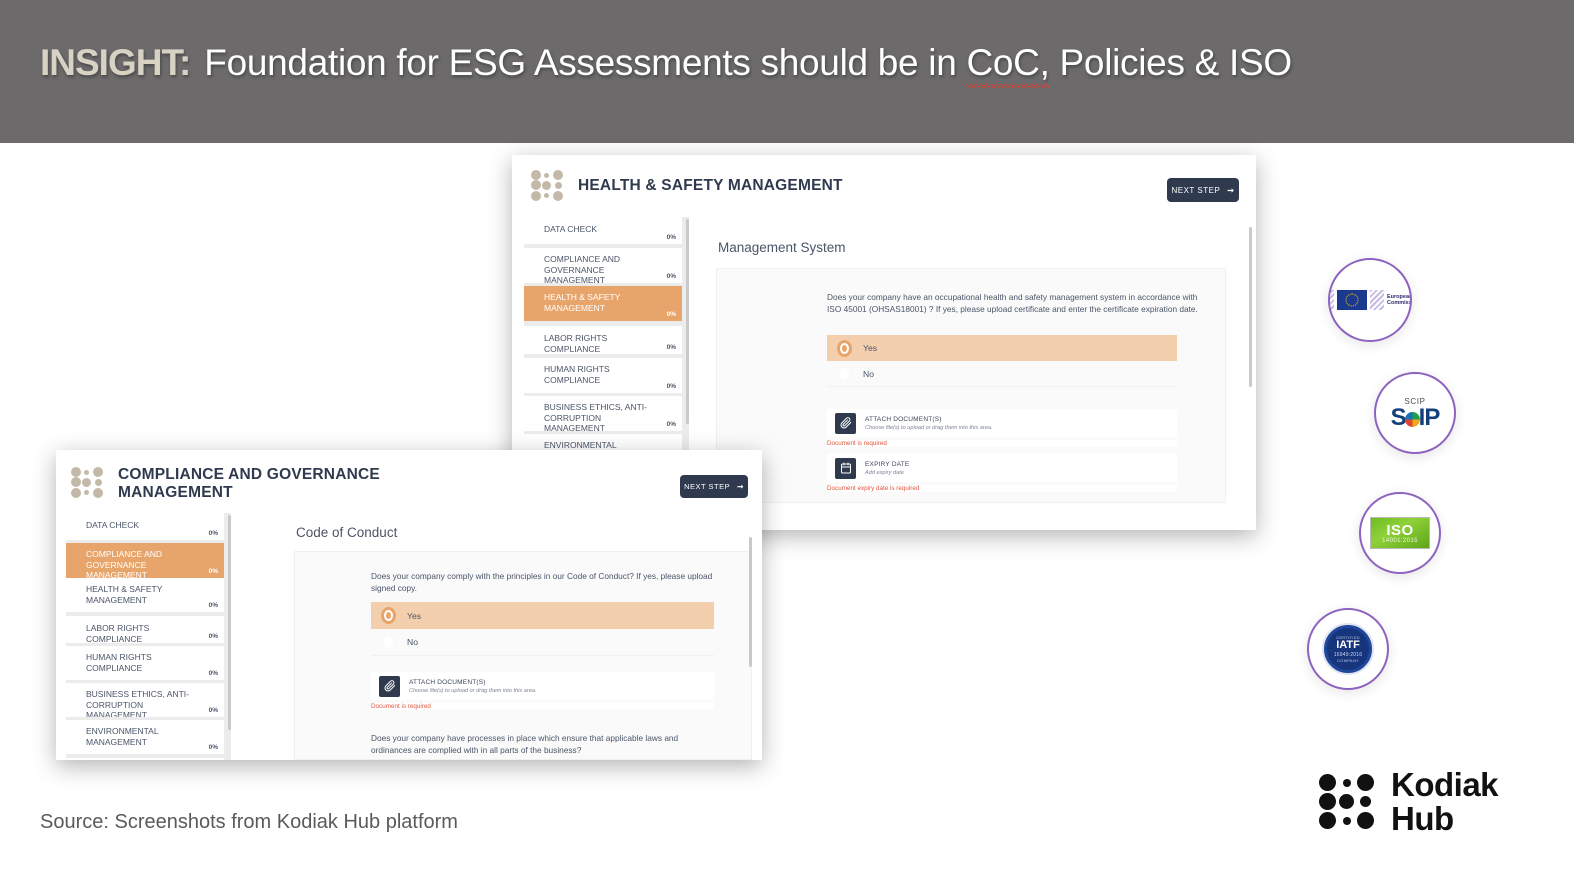 This screenshot has height=886, width=1574. Describe the element at coordinates (447, 682) in the screenshot. I see `cg-attach-title: ATTACH DOCUMENT(S)` at that location.